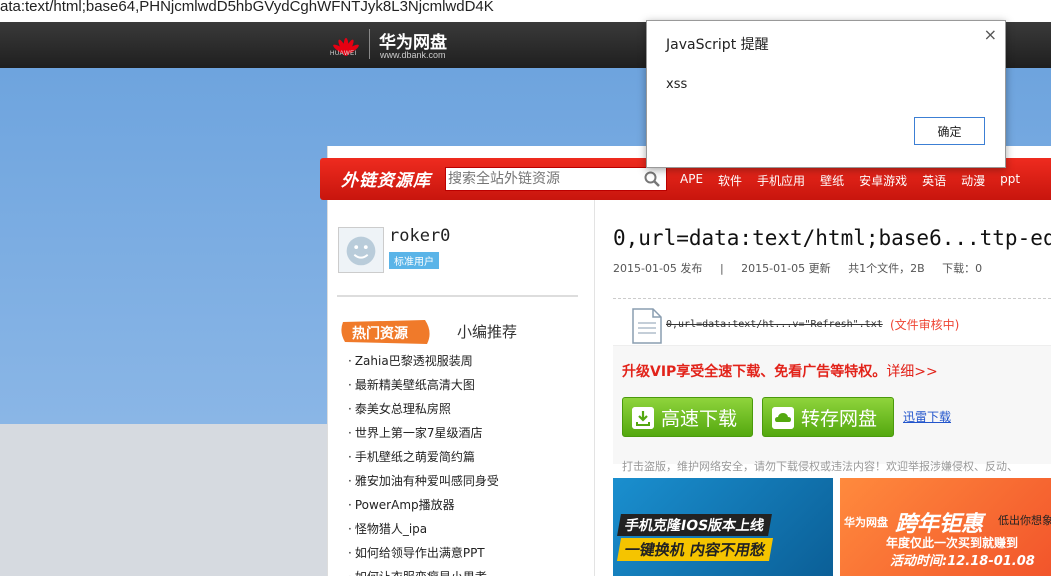  I want to click on search-icon, so click(652, 179).